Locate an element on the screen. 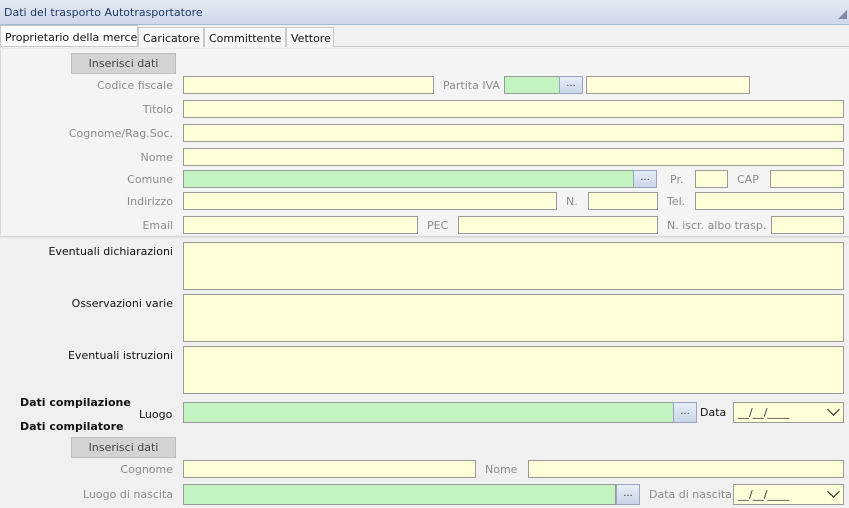 The width and height of the screenshot is (849, 508). data-label: Data is located at coordinates (713, 412).